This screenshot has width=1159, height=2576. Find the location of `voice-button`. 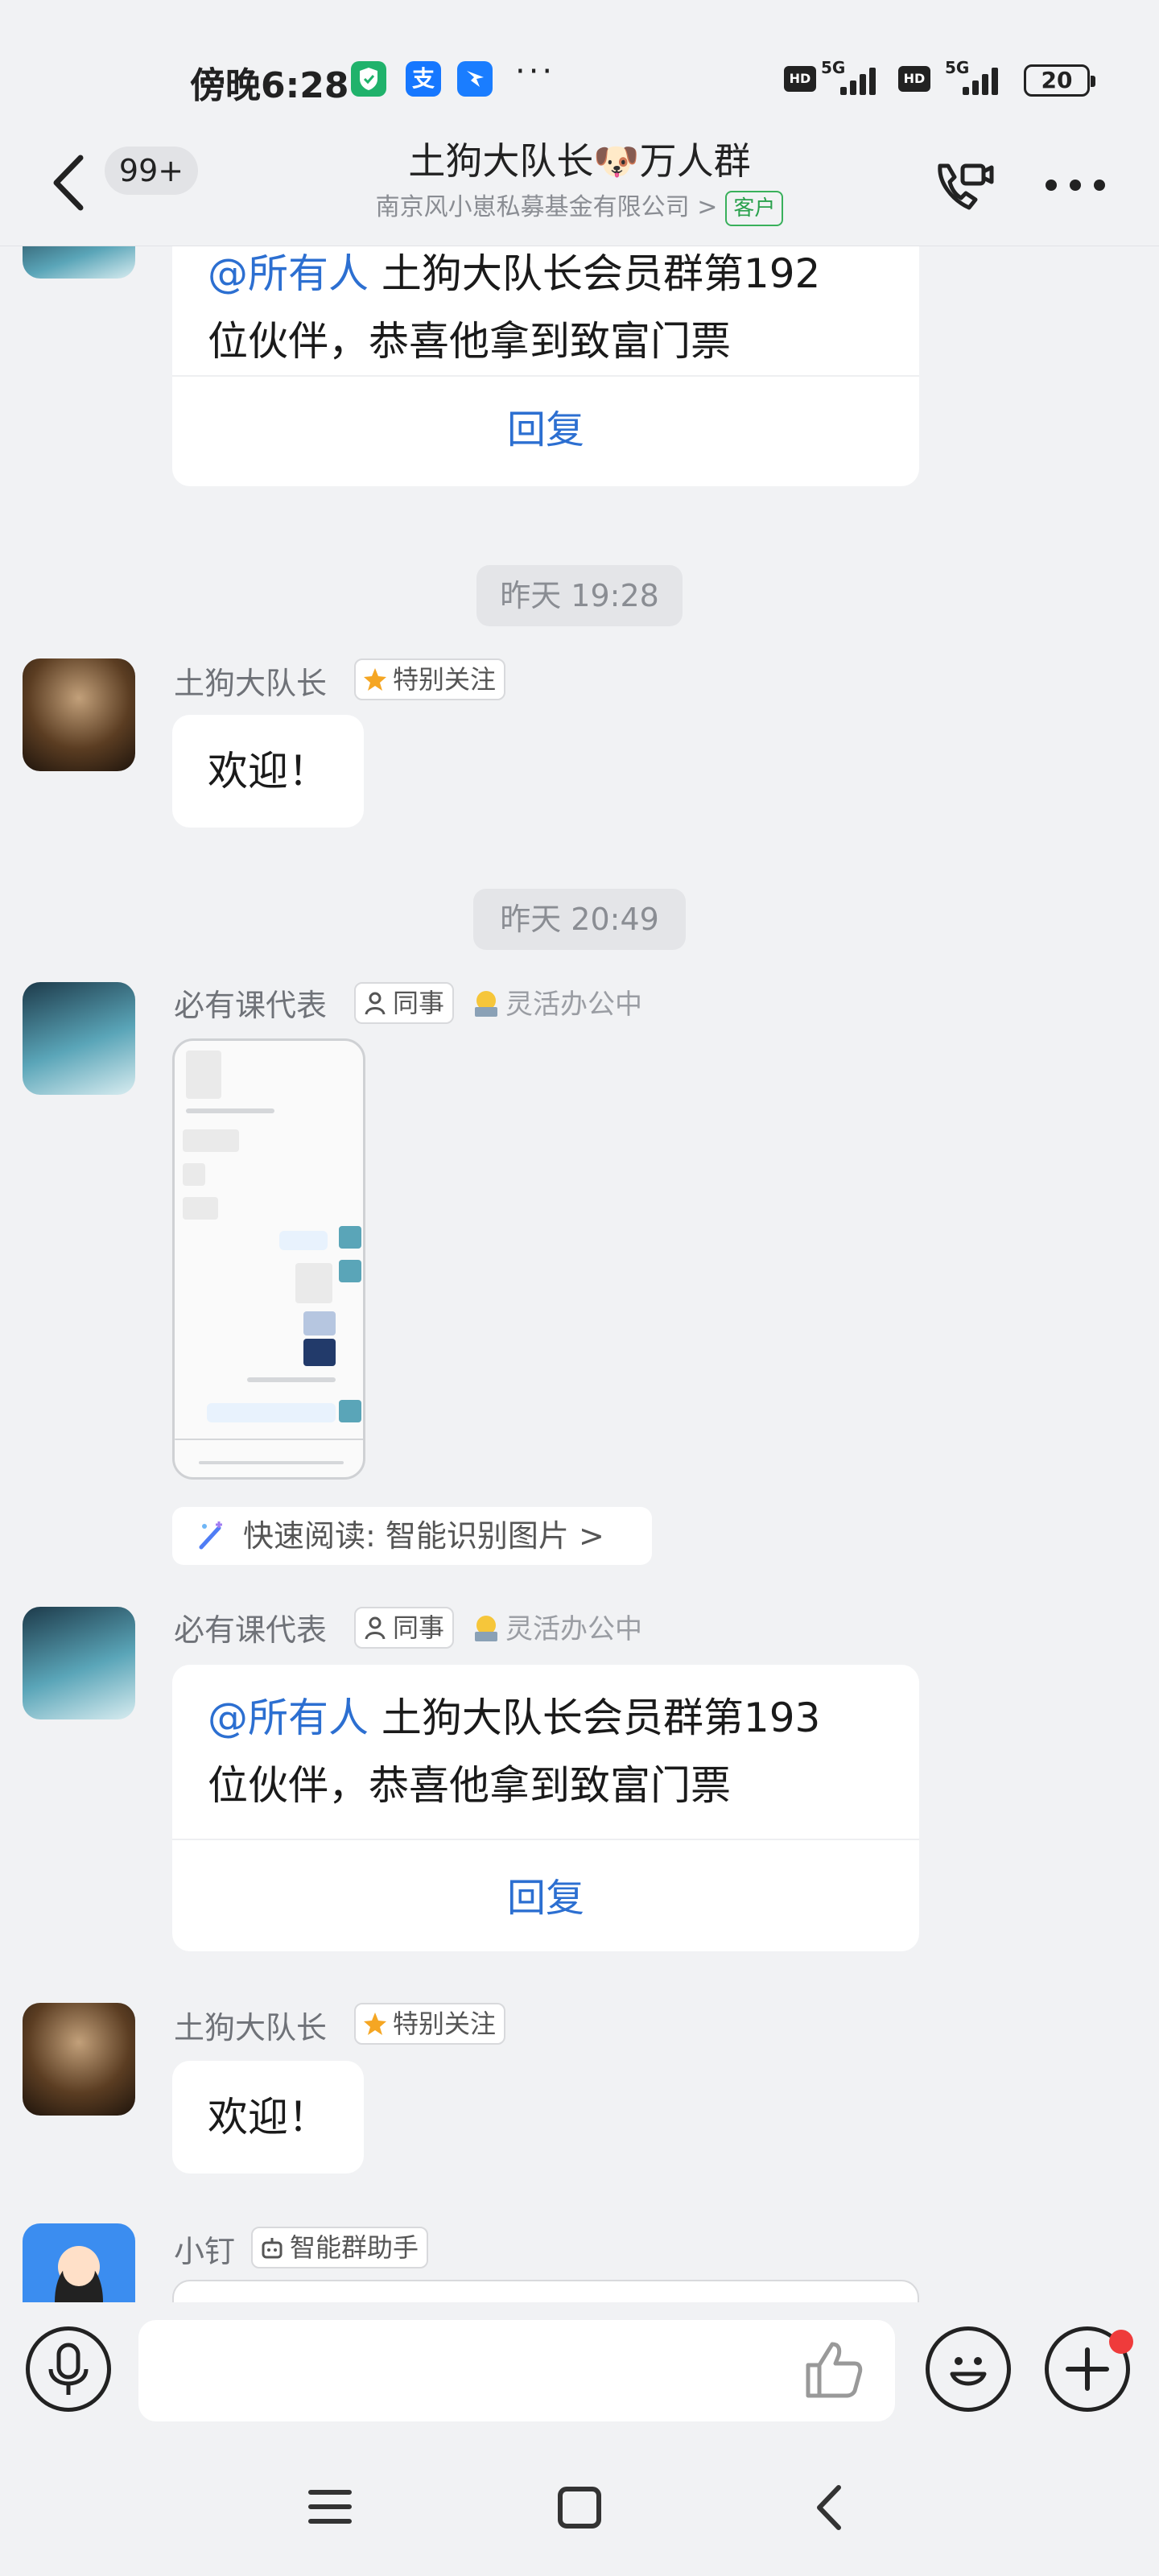

voice-button is located at coordinates (68, 2369).